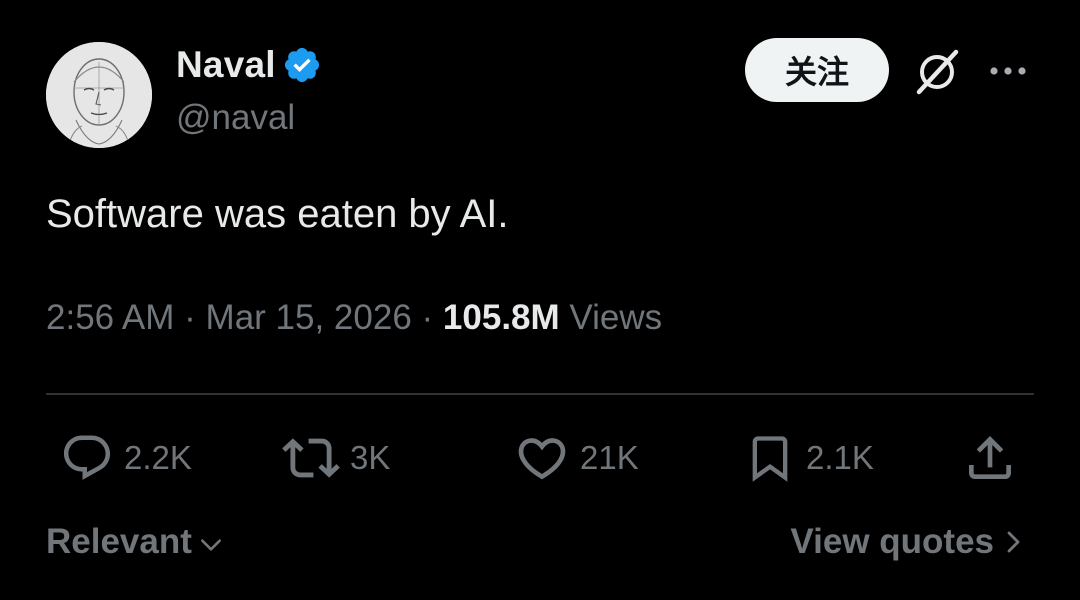  I want to click on sort-label: Relevant, so click(119, 541).